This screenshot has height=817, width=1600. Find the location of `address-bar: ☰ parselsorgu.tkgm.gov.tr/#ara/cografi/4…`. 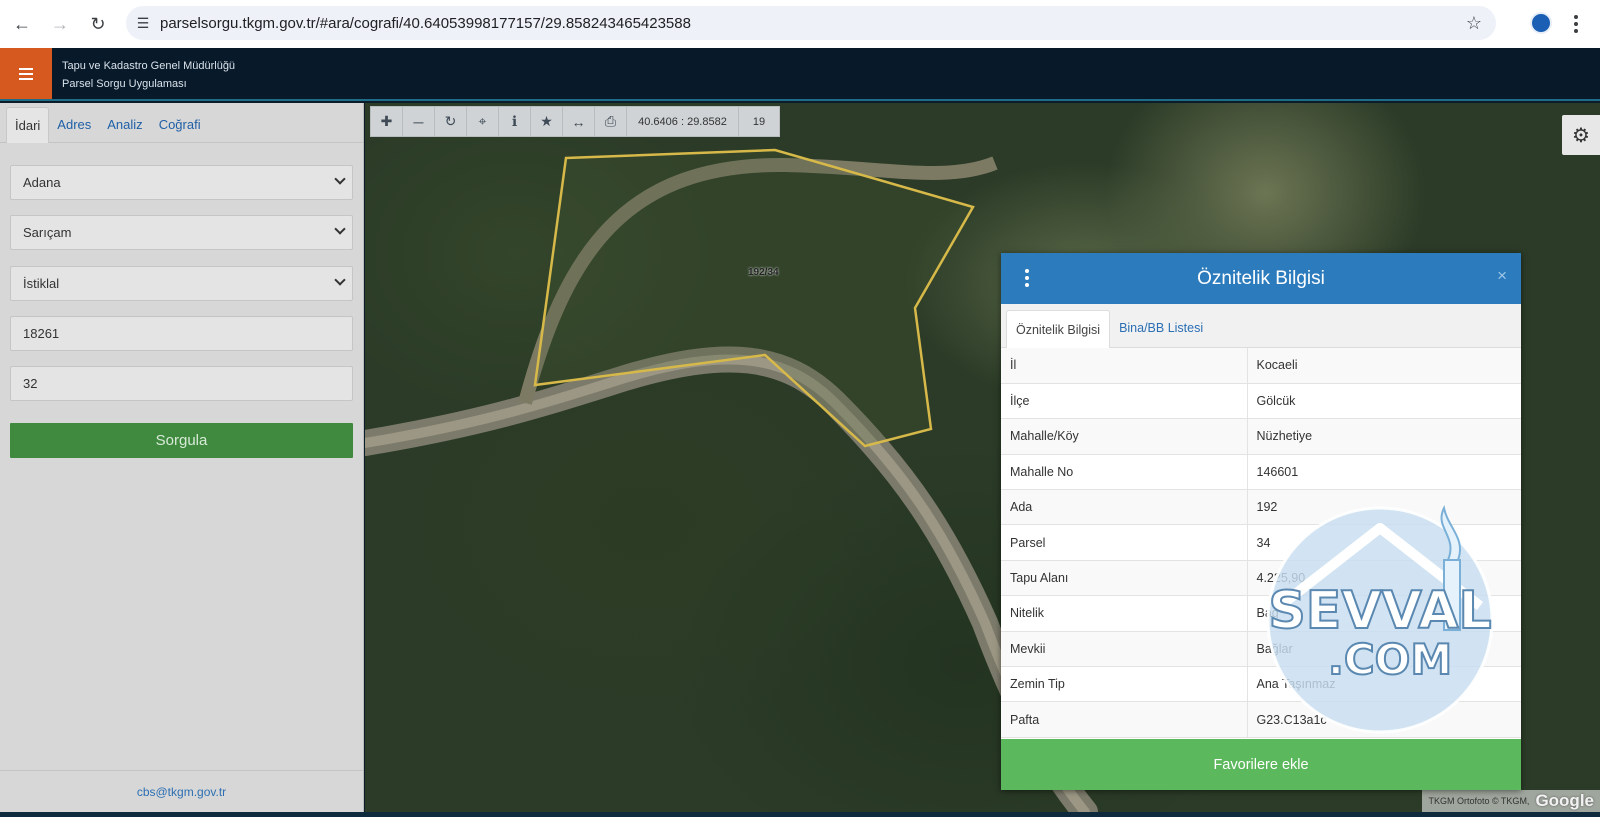

address-bar: ☰ parselsorgu.tkgm.gov.tr/#ara/cografi/4… is located at coordinates (811, 23).